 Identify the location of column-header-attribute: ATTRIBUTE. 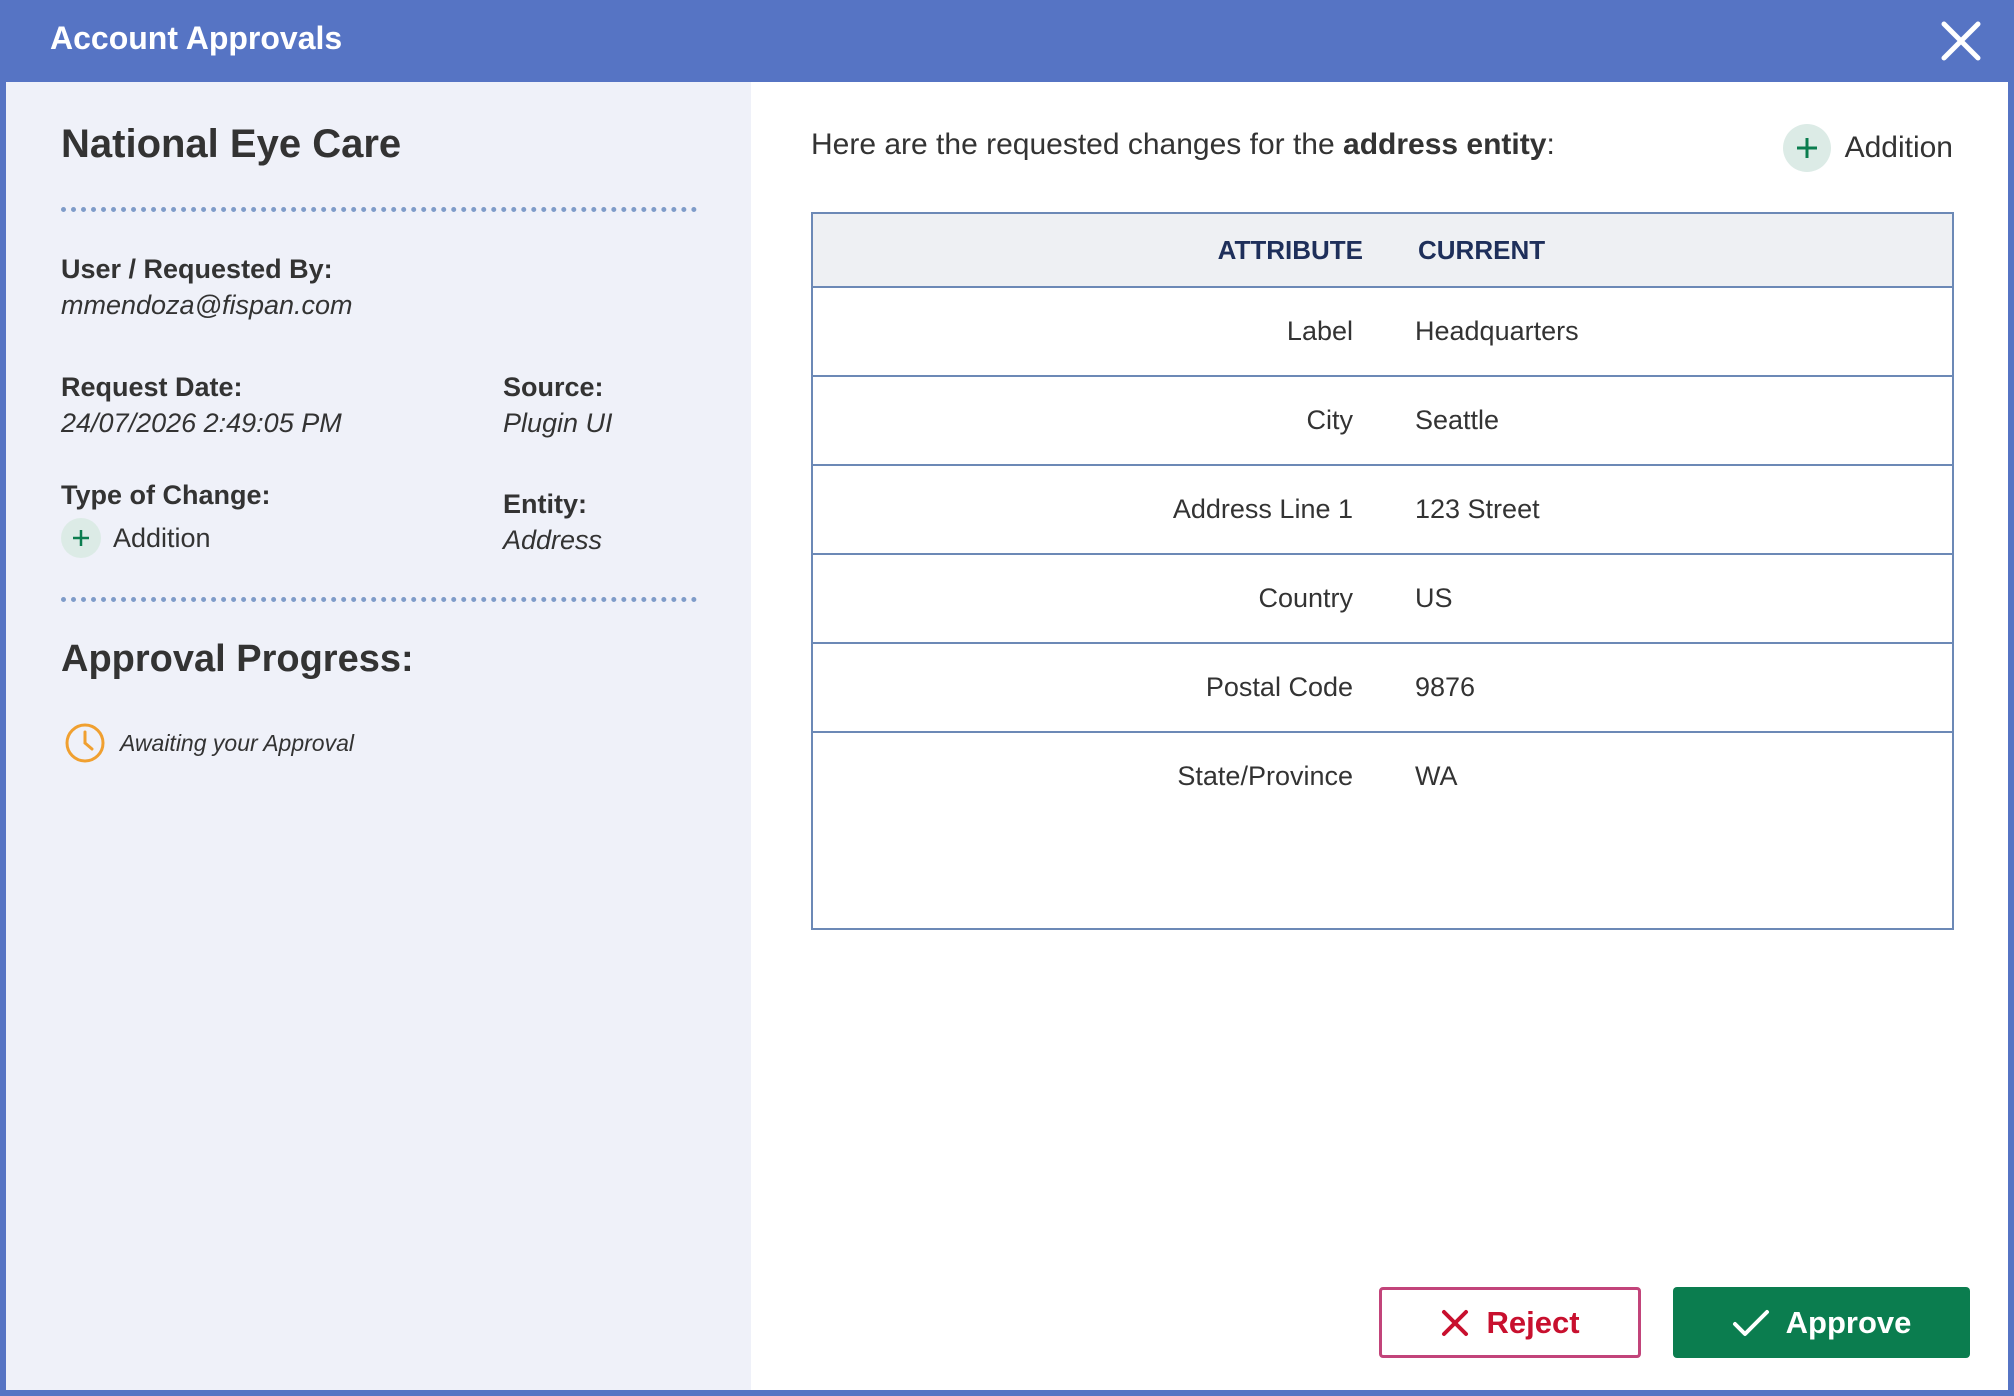
(1290, 249).